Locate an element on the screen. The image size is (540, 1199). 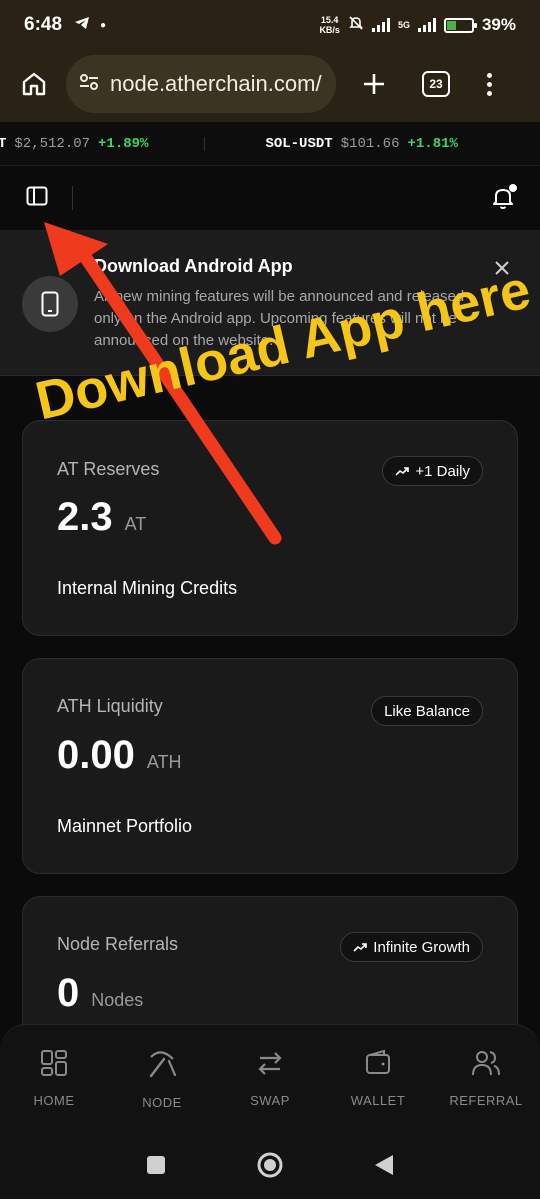
app-header is located at coordinates (270, 198).